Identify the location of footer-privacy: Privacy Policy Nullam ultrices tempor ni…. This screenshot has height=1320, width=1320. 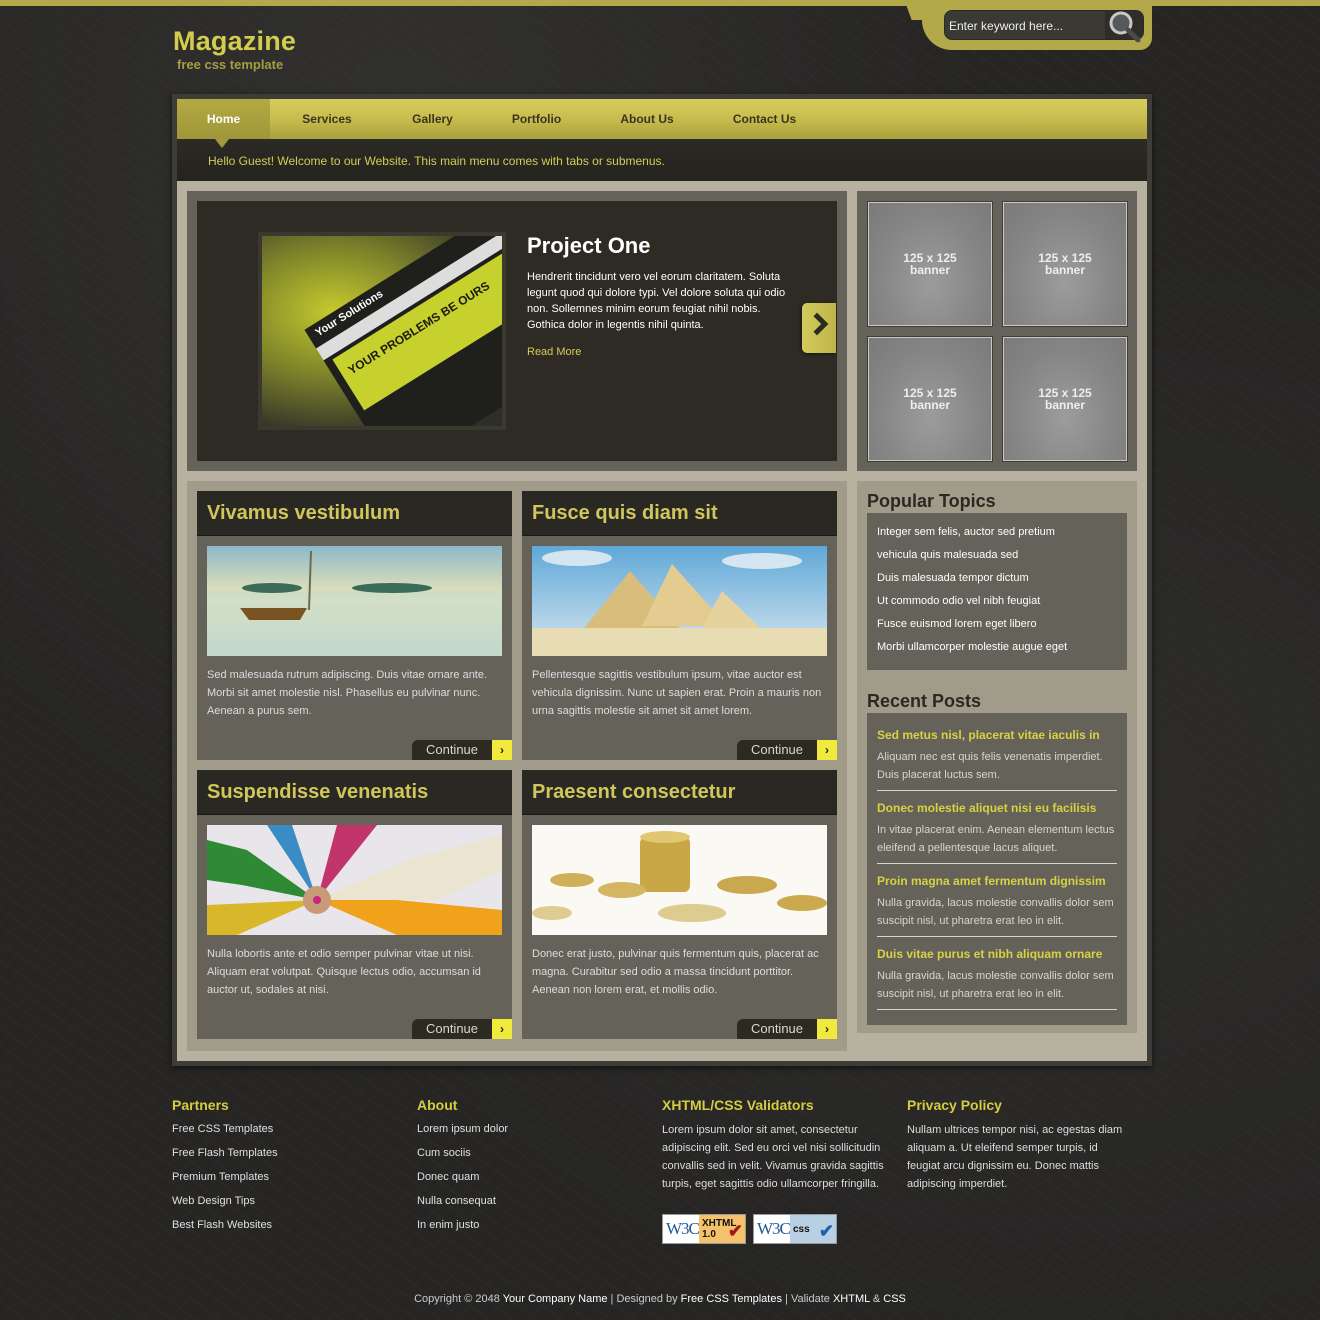
(1019, 1145).